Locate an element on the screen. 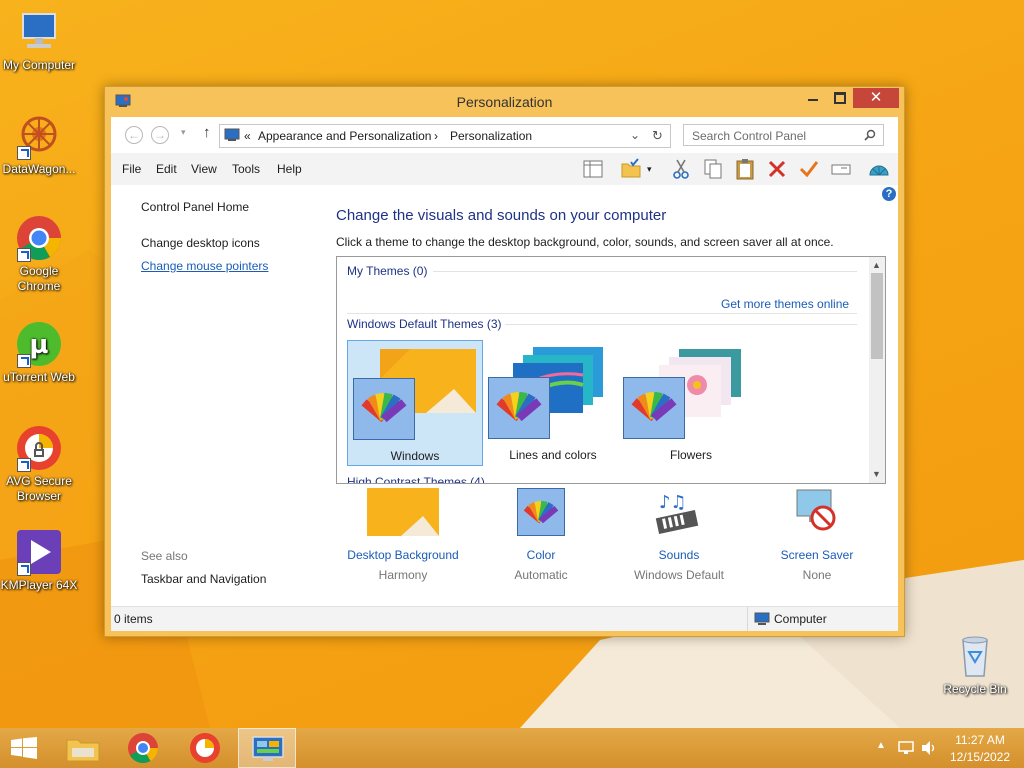  scroll-down-icon: ▼ is located at coordinates (876, 474).